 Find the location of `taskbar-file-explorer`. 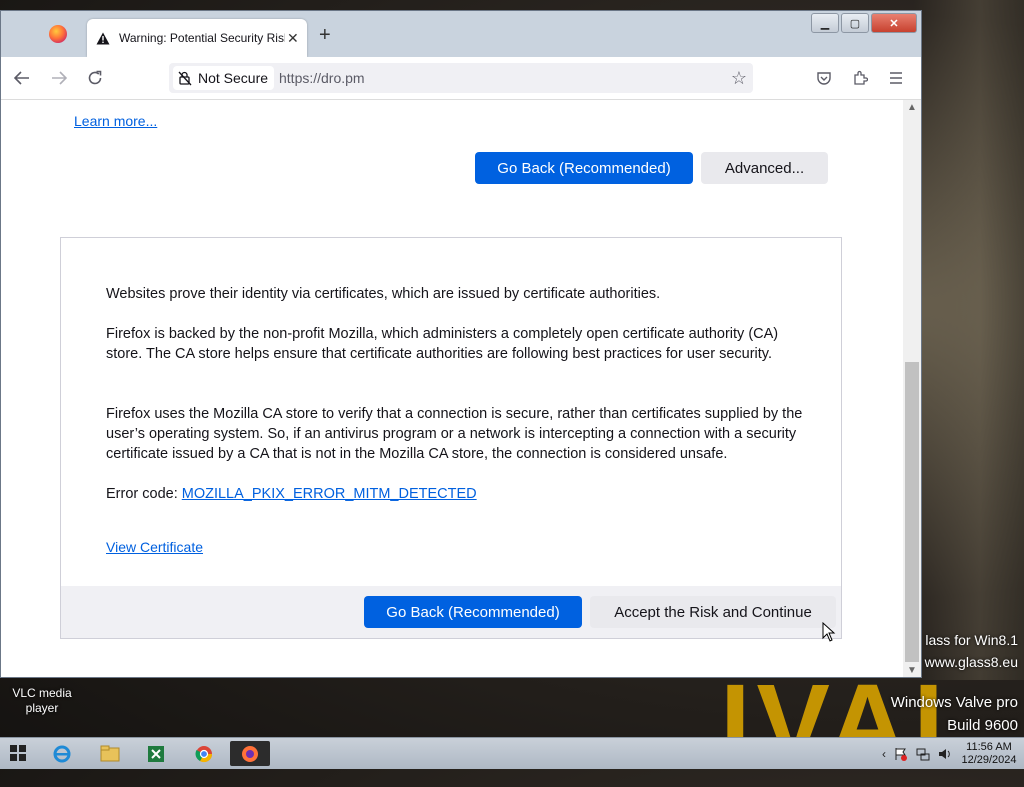

taskbar-file-explorer is located at coordinates (110, 753).